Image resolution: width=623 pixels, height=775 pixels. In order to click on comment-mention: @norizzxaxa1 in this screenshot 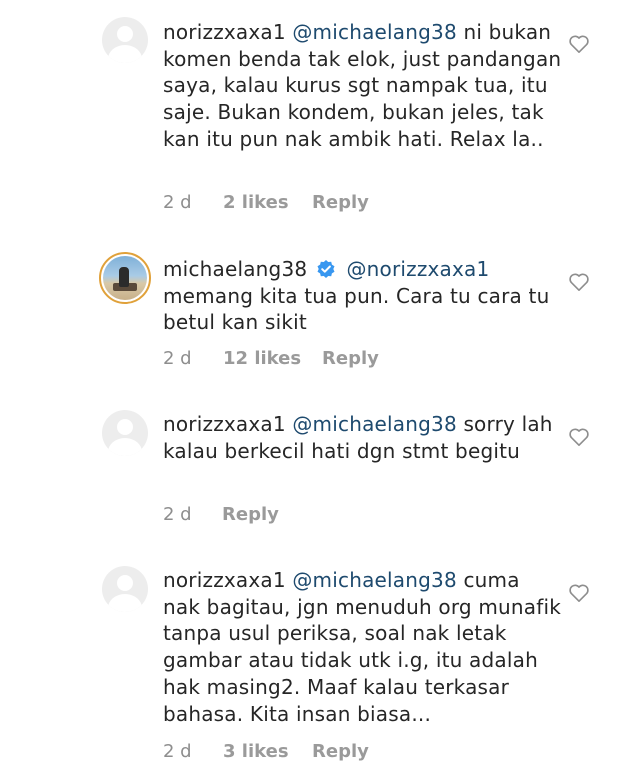, I will do `click(417, 269)`.